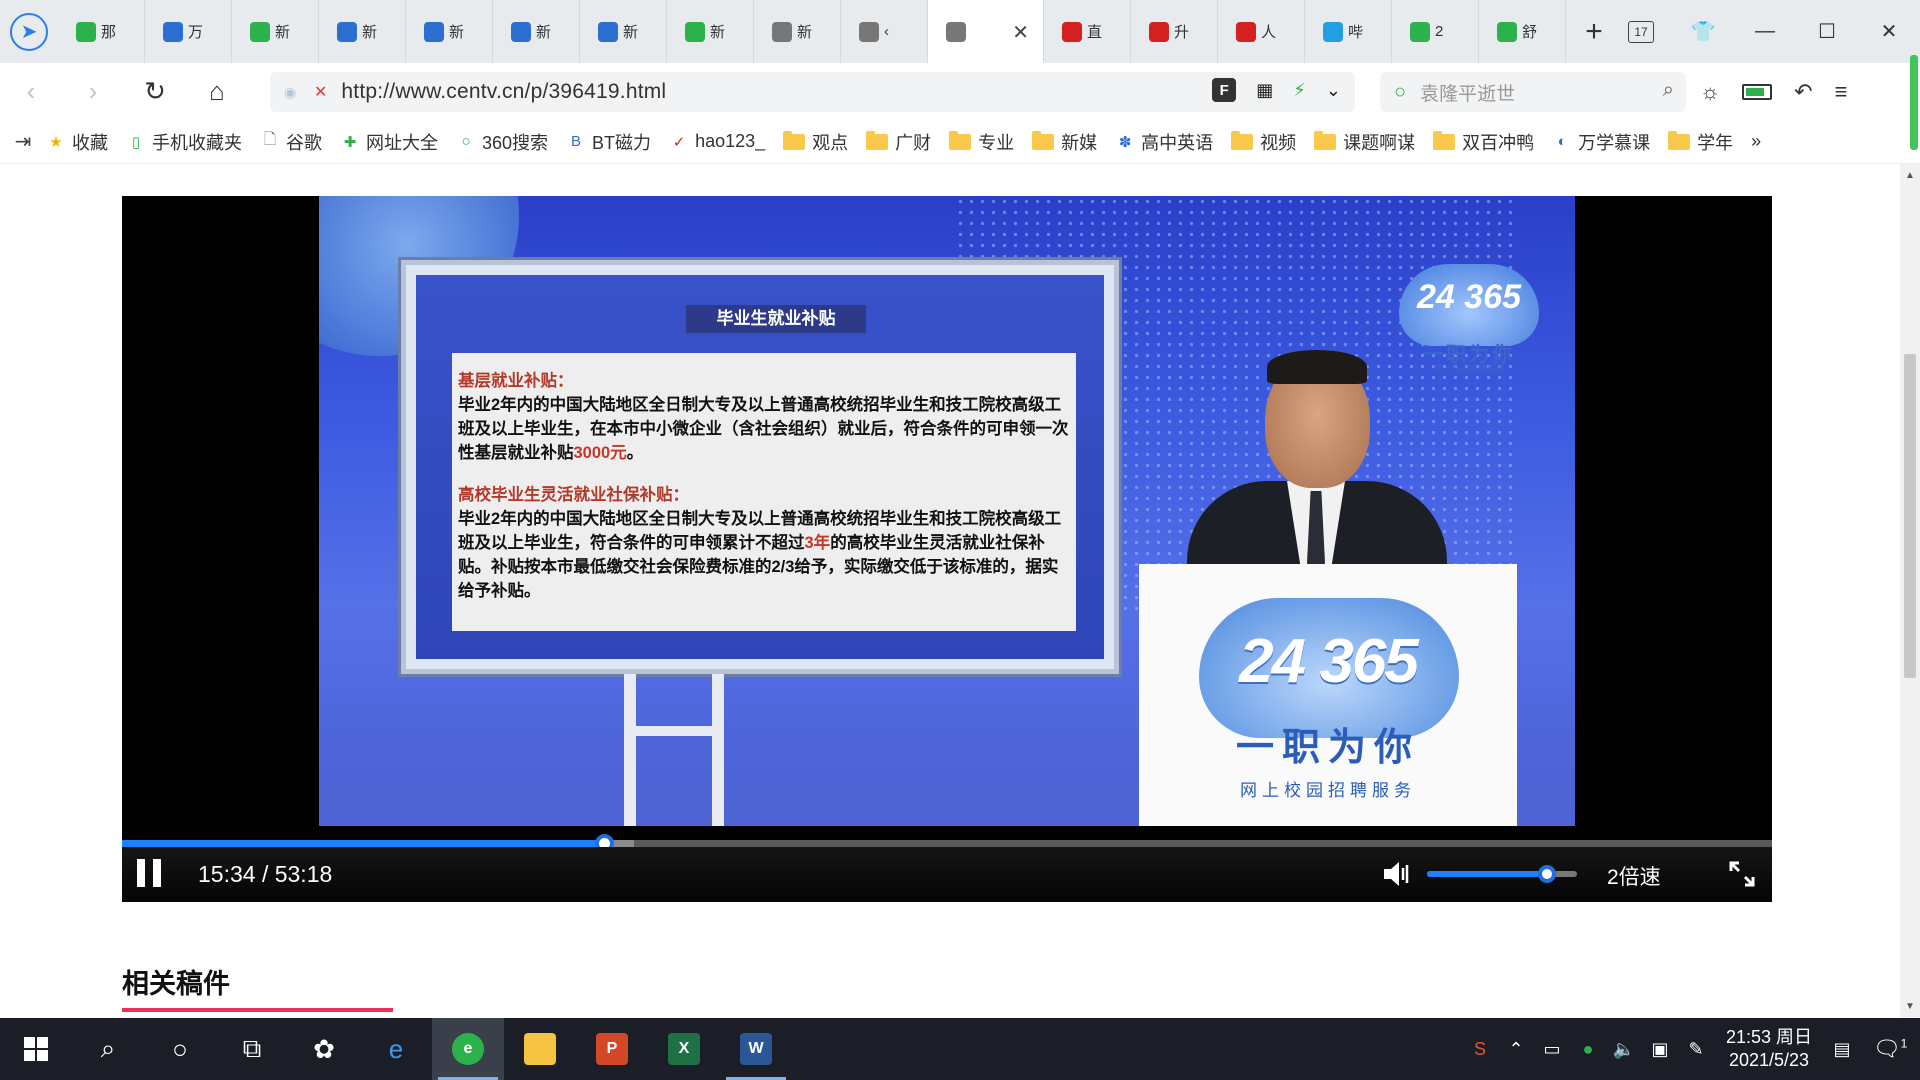  I want to click on bookmark-item: ✚ 网址大全, so click(389, 142).